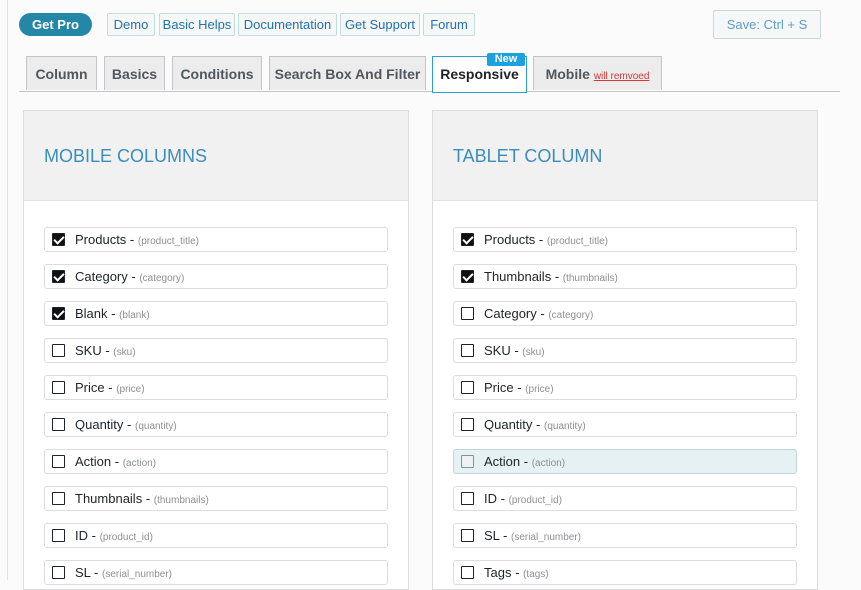 The image size is (861, 590). Describe the element at coordinates (625, 313) in the screenshot. I see `tablet-column-item: Category - (category)` at that location.